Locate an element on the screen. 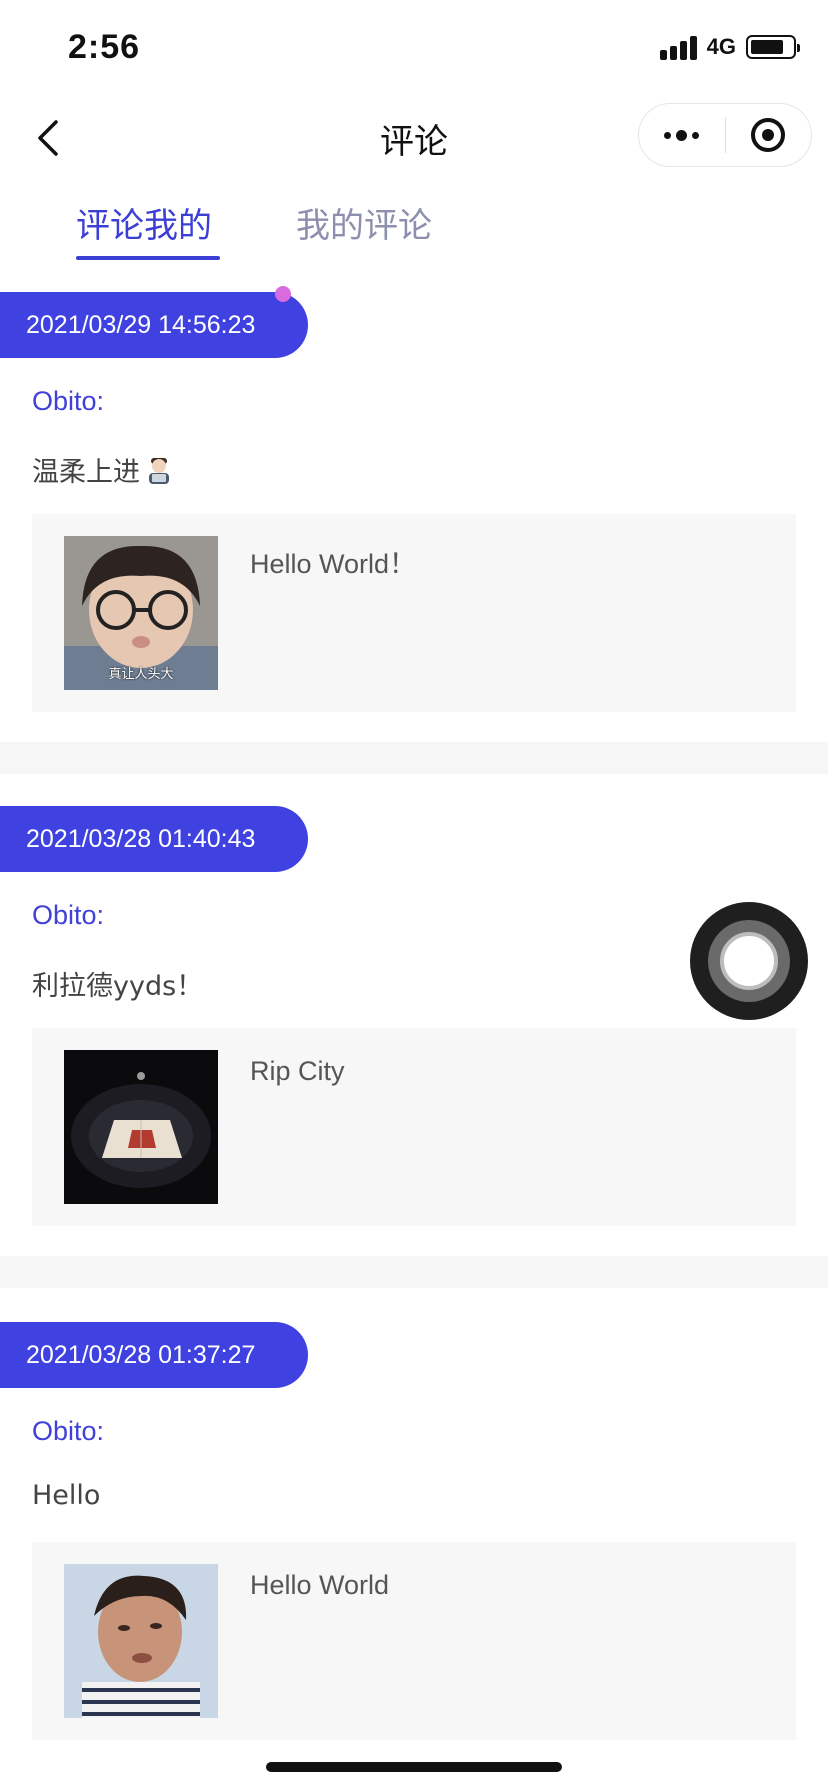  assistive-touch-ring is located at coordinates (749, 961).